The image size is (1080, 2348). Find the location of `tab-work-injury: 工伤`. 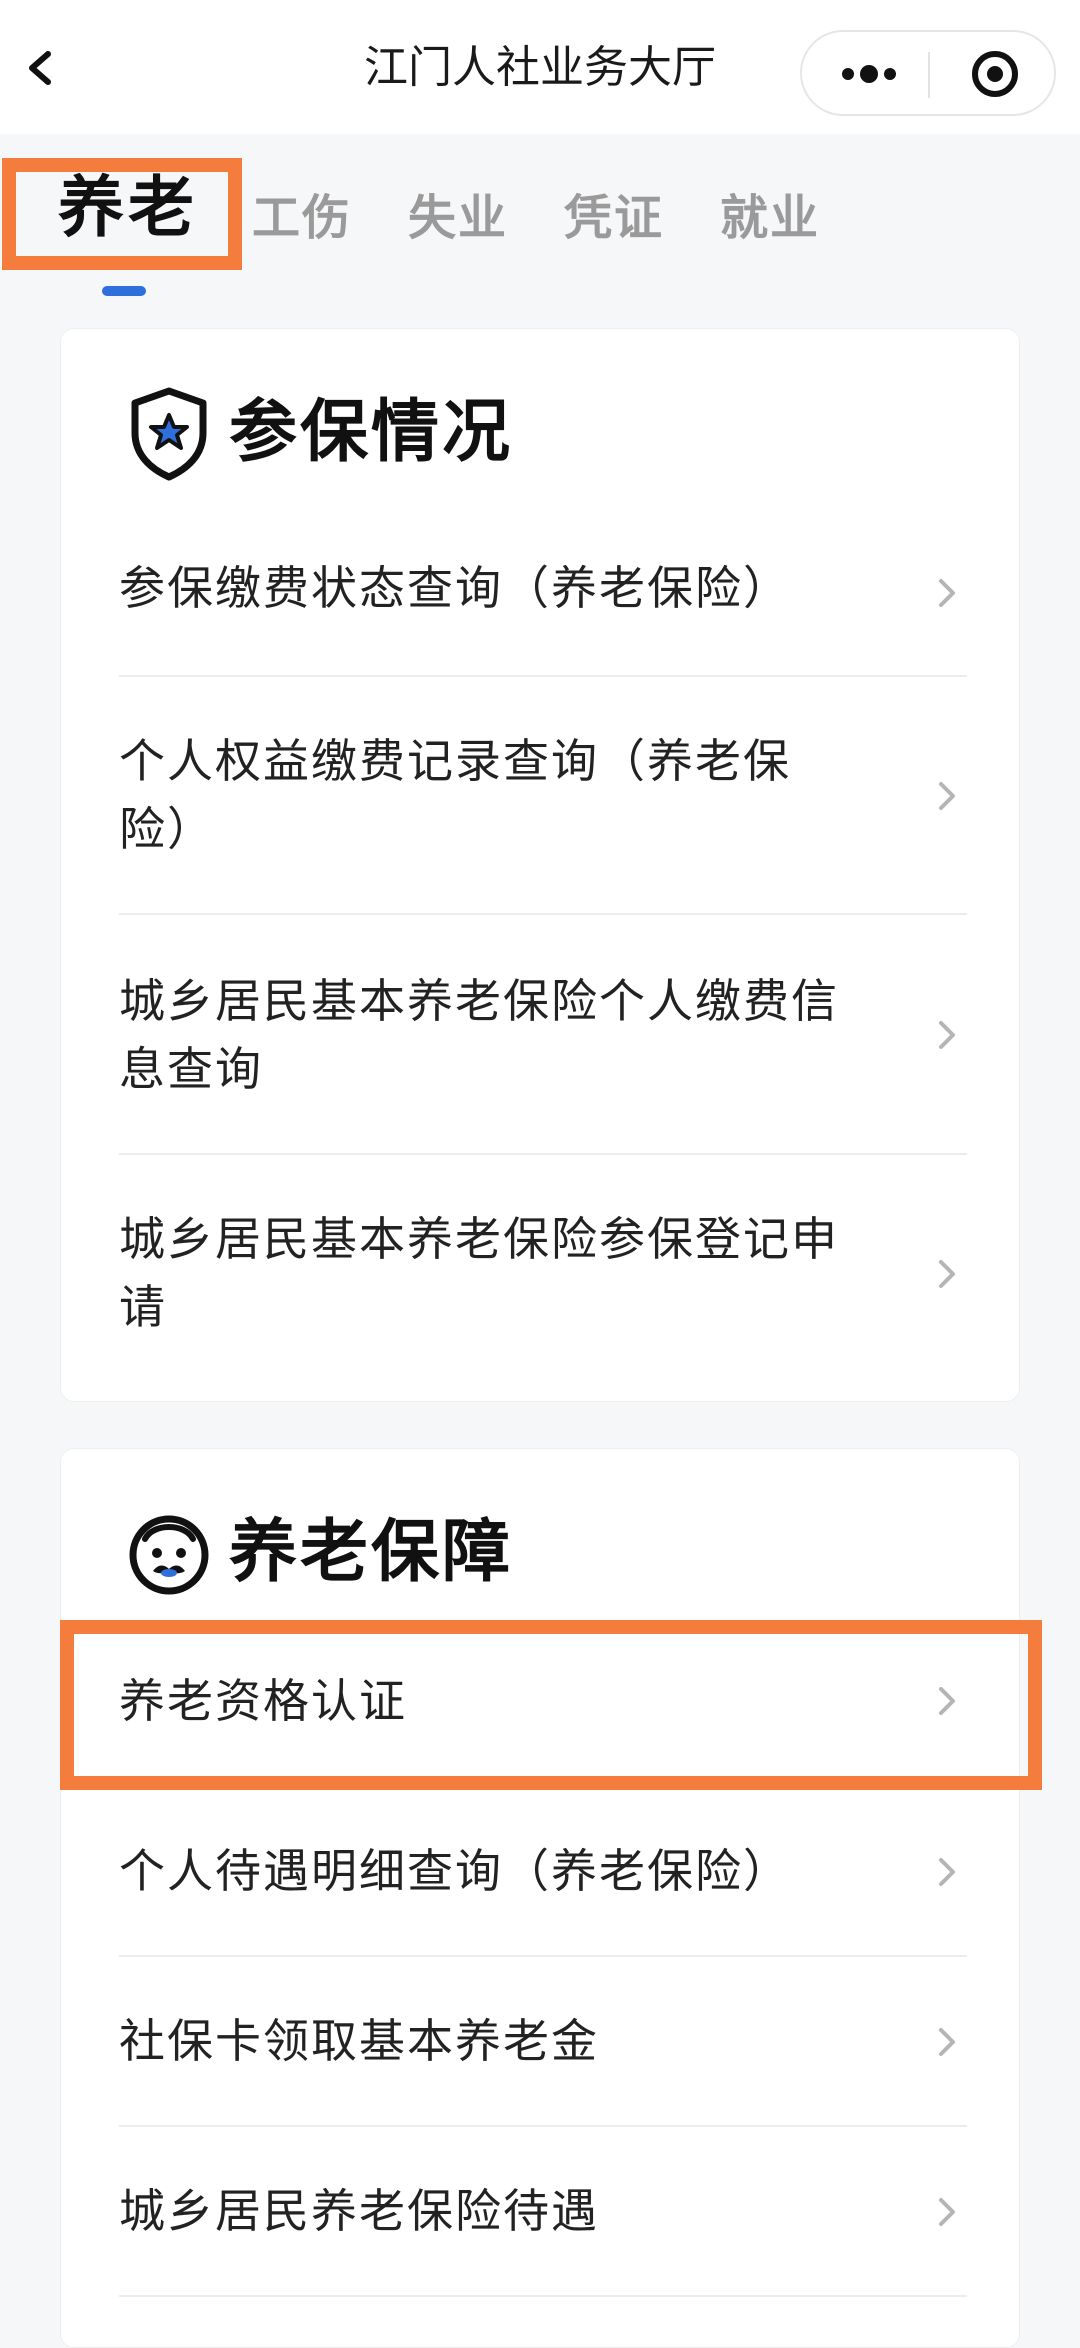

tab-work-injury: 工伤 is located at coordinates (302, 218).